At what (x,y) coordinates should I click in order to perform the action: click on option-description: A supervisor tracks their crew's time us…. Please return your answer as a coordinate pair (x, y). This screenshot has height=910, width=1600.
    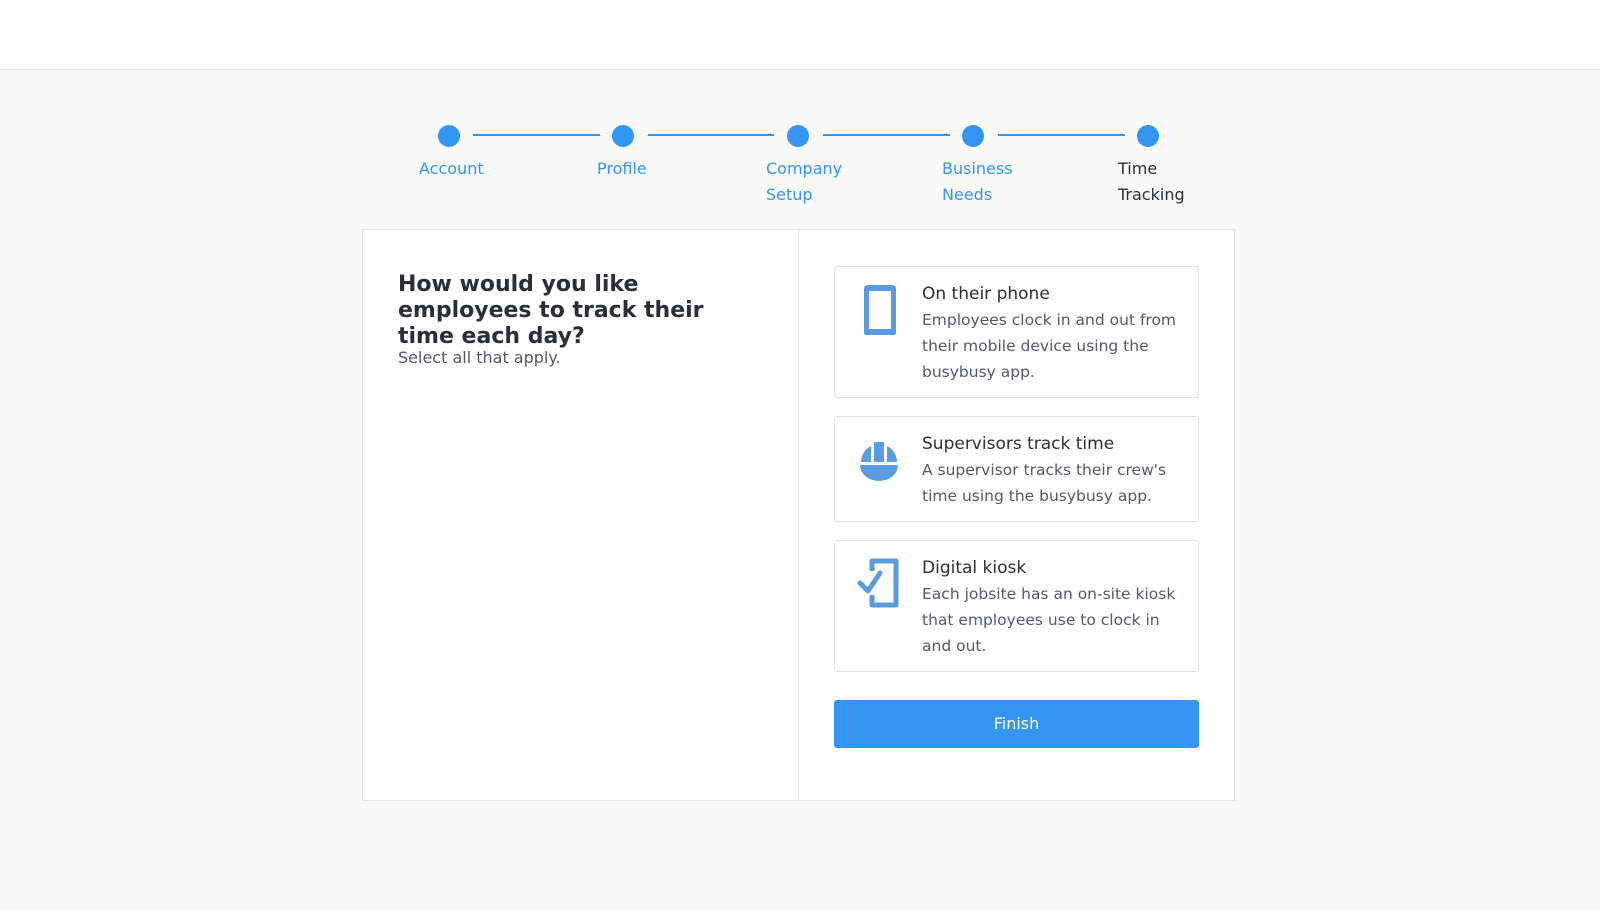
    Looking at the image, I should click on (1044, 483).